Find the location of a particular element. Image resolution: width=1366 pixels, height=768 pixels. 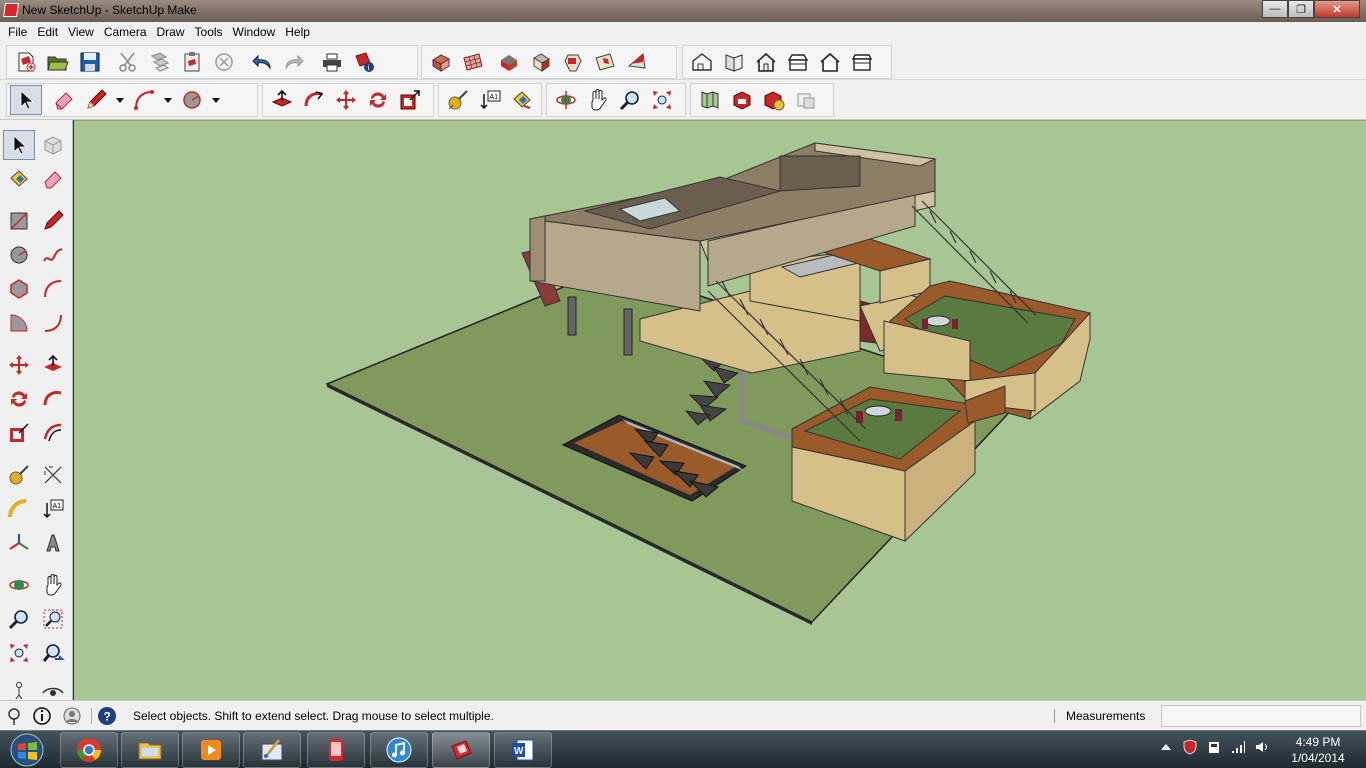

iso-view-button is located at coordinates (441, 62).